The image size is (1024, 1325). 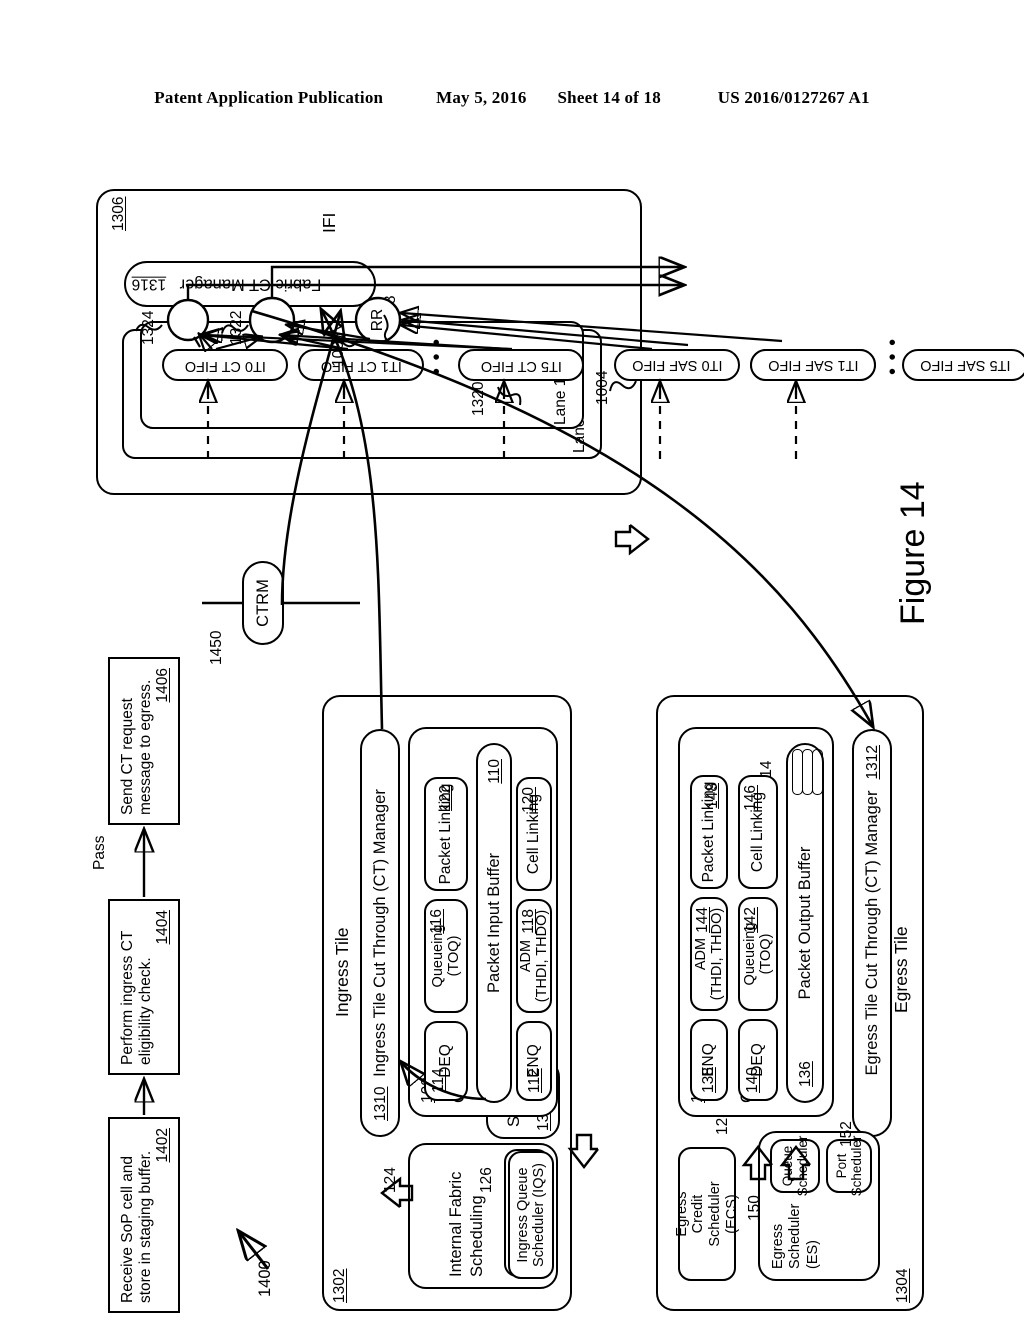 I want to click on saf-fifo-ref-1004: 1004, so click(x=602, y=387).